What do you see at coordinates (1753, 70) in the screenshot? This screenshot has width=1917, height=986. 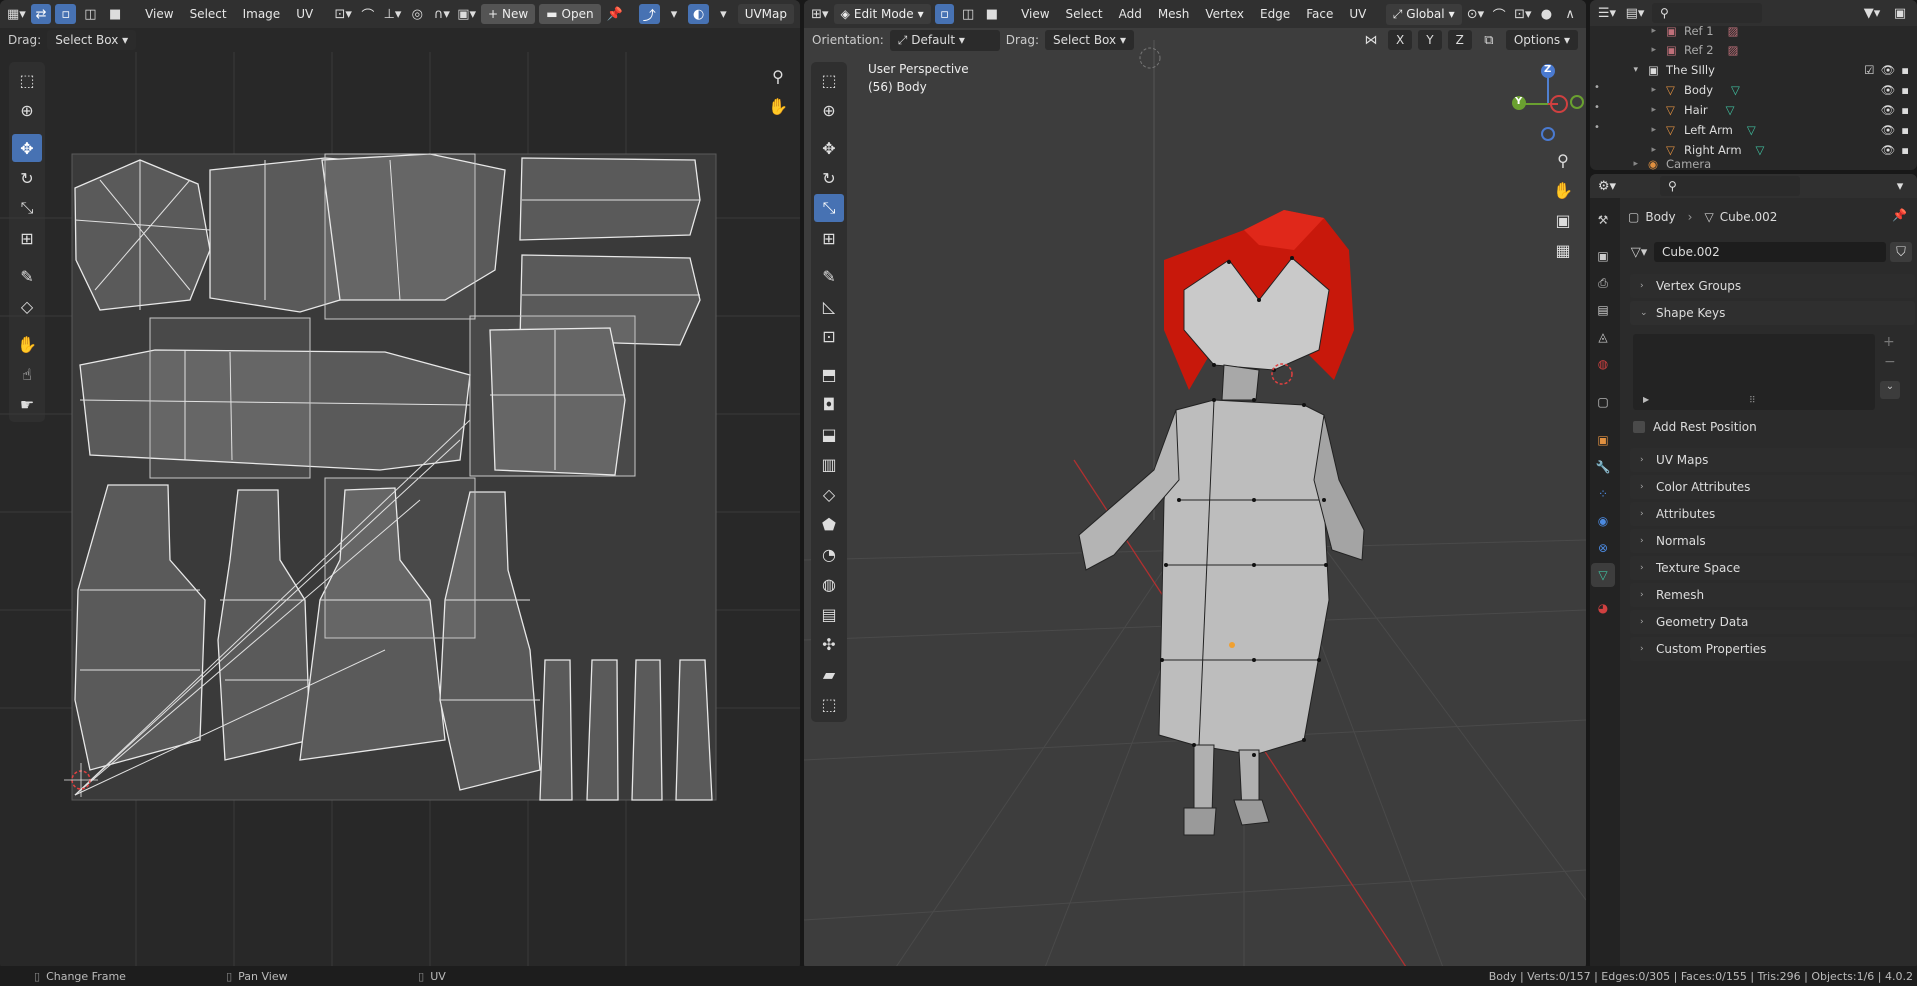 I see `outliner-row-collection: ▾ ▣ The SIlly ☑ 👁 ▪` at bounding box center [1753, 70].